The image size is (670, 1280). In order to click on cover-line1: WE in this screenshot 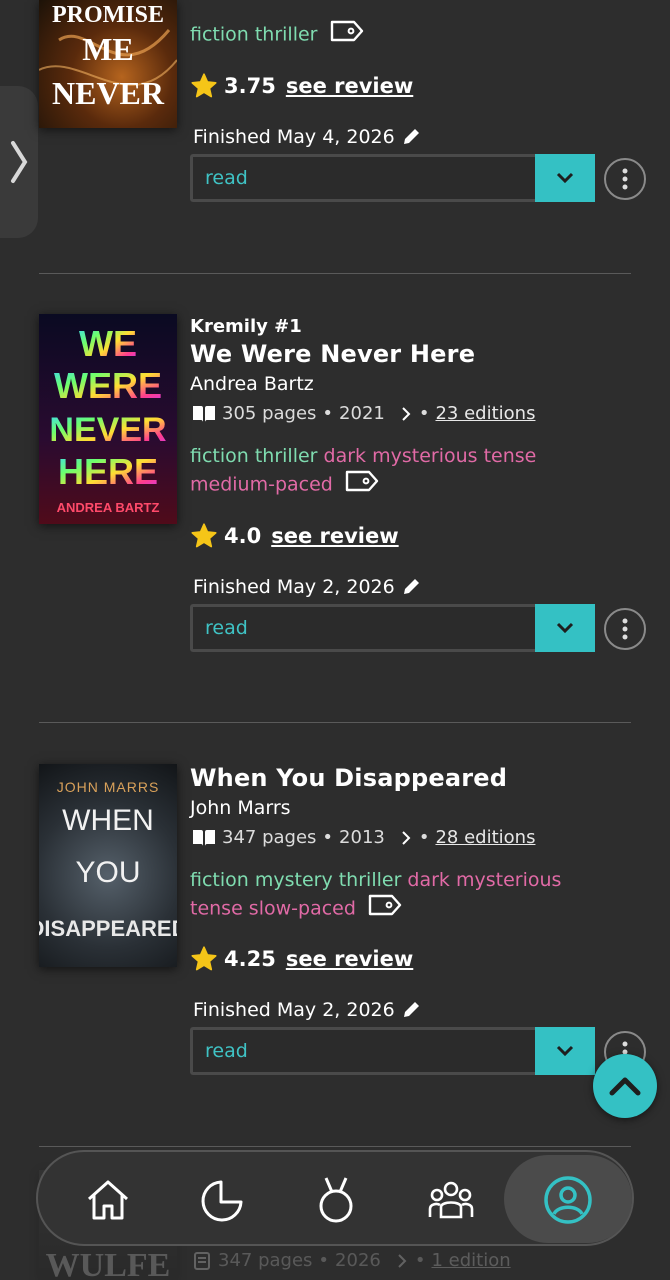, I will do `click(108, 343)`.